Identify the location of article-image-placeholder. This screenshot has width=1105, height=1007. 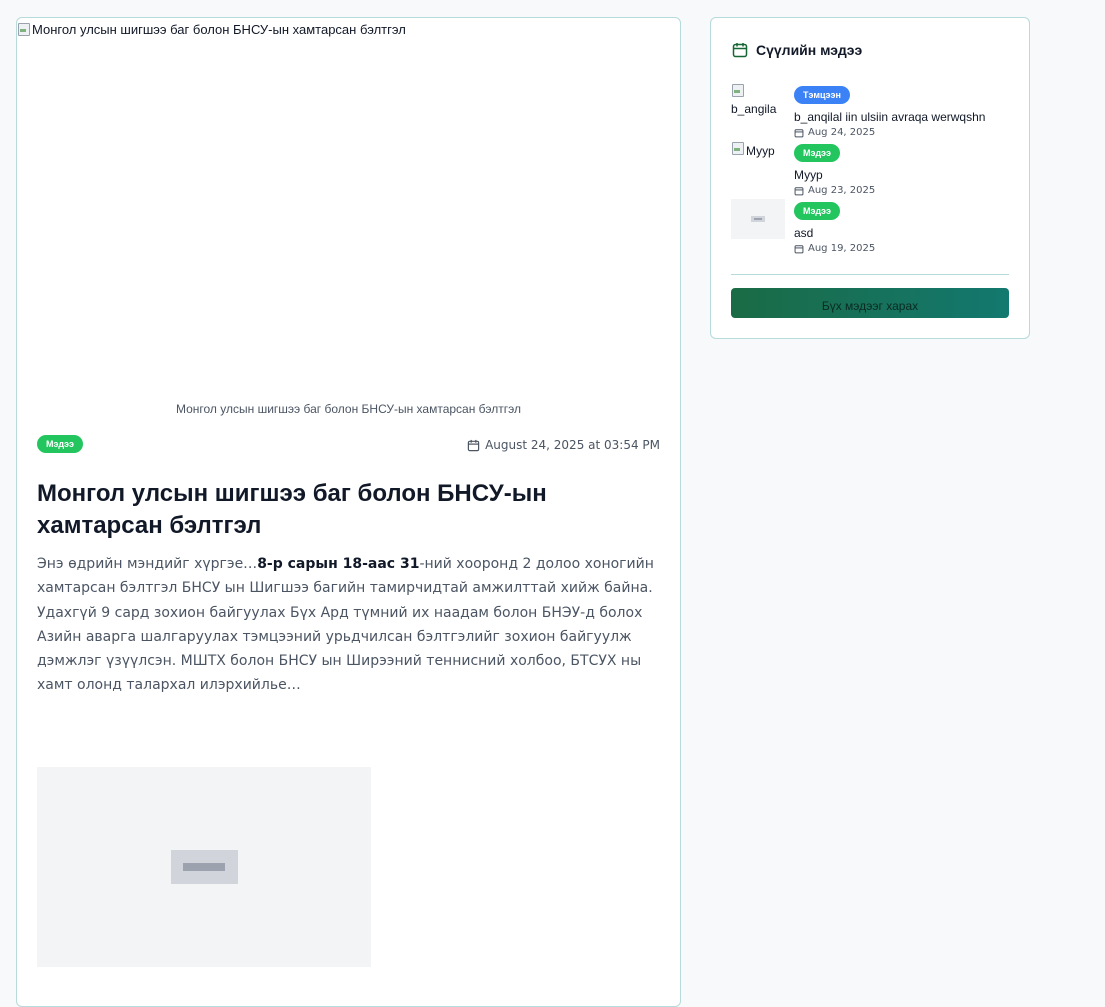
(204, 867).